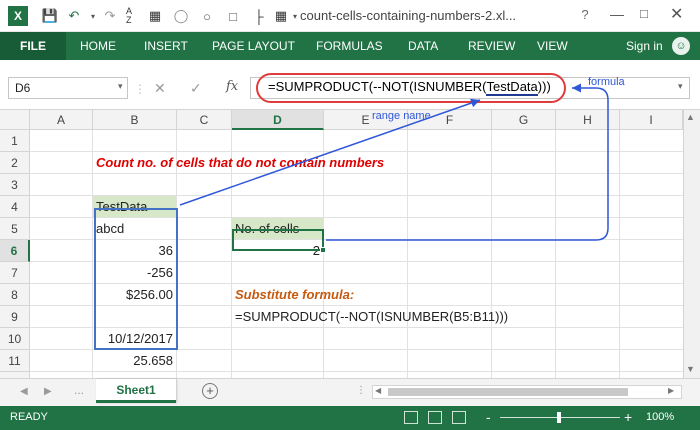 The height and width of the screenshot is (430, 700). What do you see at coordinates (18, 16) in the screenshot?
I see `excel-logo-icon: X` at bounding box center [18, 16].